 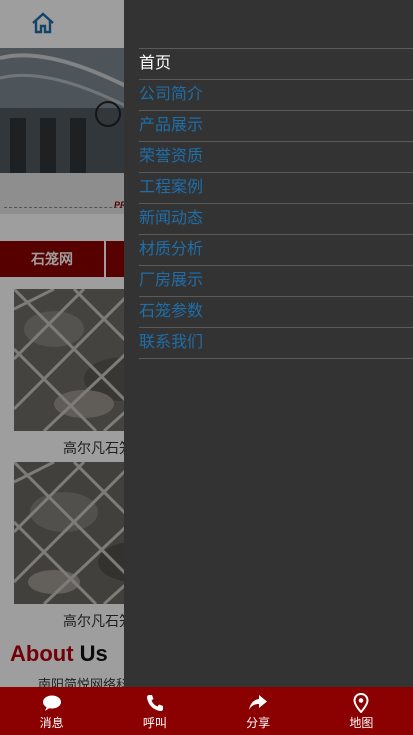 What do you see at coordinates (276, 343) in the screenshot?
I see `menu-item-contact: 联系我们` at bounding box center [276, 343].